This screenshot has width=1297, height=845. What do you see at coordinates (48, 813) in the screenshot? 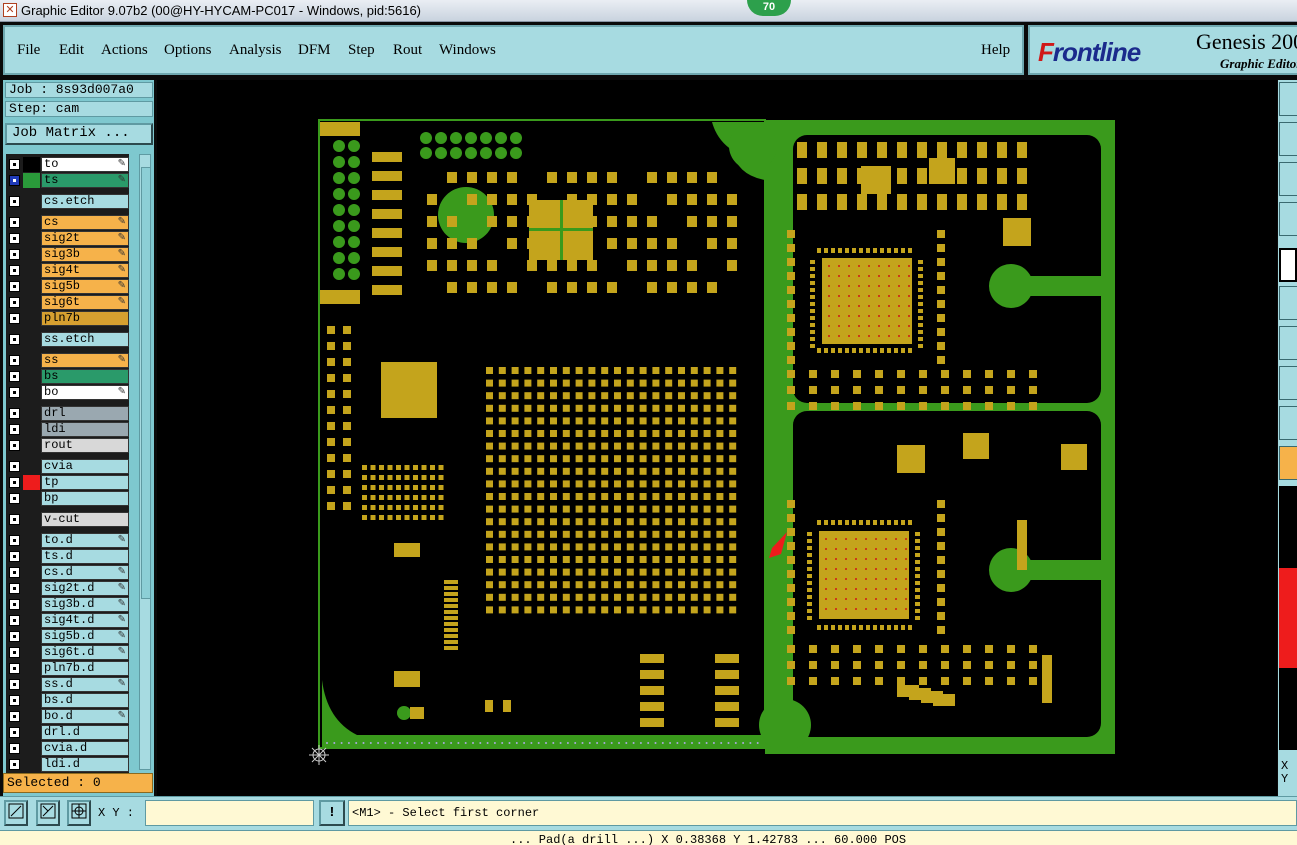
I see `zoom-fit-button` at bounding box center [48, 813].